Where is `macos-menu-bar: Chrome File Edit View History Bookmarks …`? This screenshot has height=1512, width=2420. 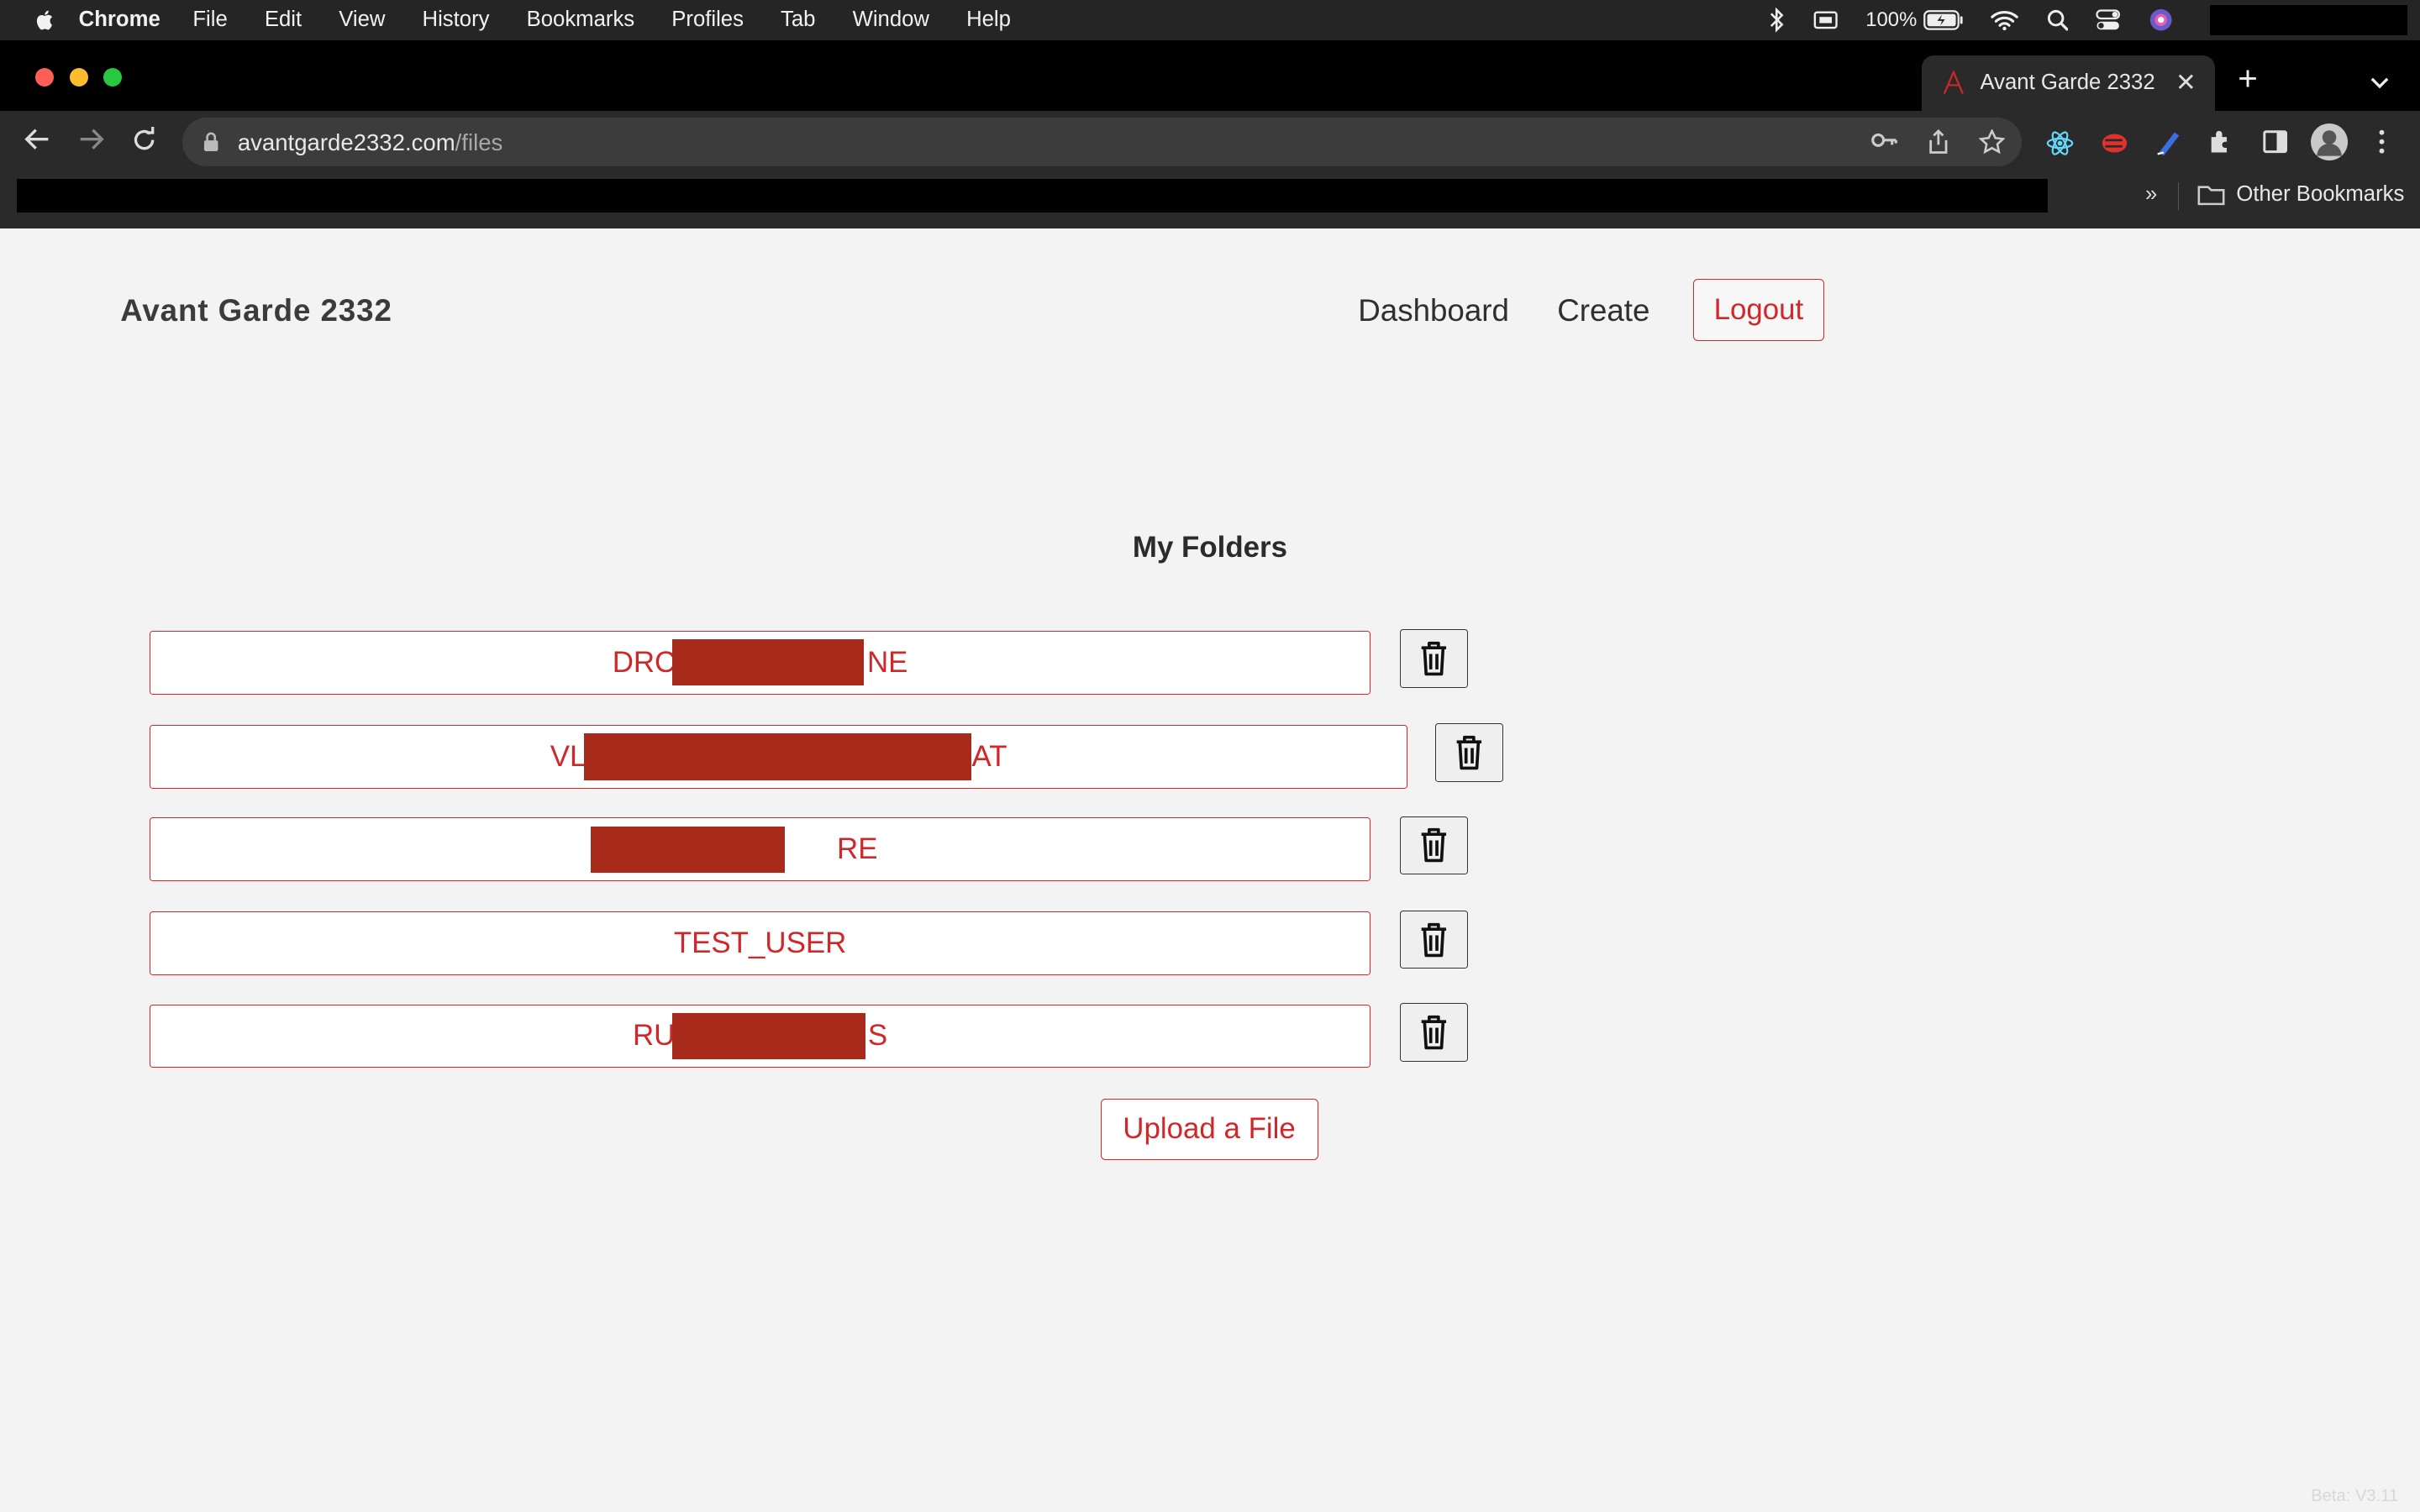 macos-menu-bar: Chrome File Edit View History Bookmarks … is located at coordinates (1210, 20).